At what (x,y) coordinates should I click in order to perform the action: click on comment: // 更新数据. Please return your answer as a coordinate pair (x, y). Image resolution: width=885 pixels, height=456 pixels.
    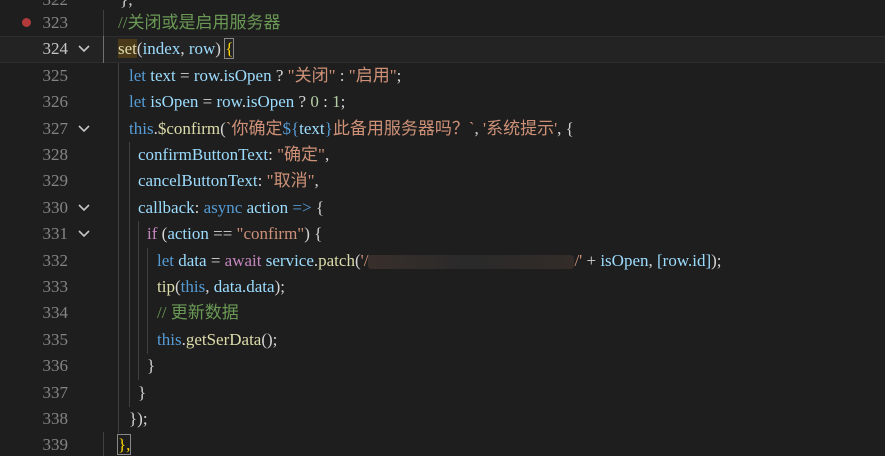
    Looking at the image, I should click on (198, 313).